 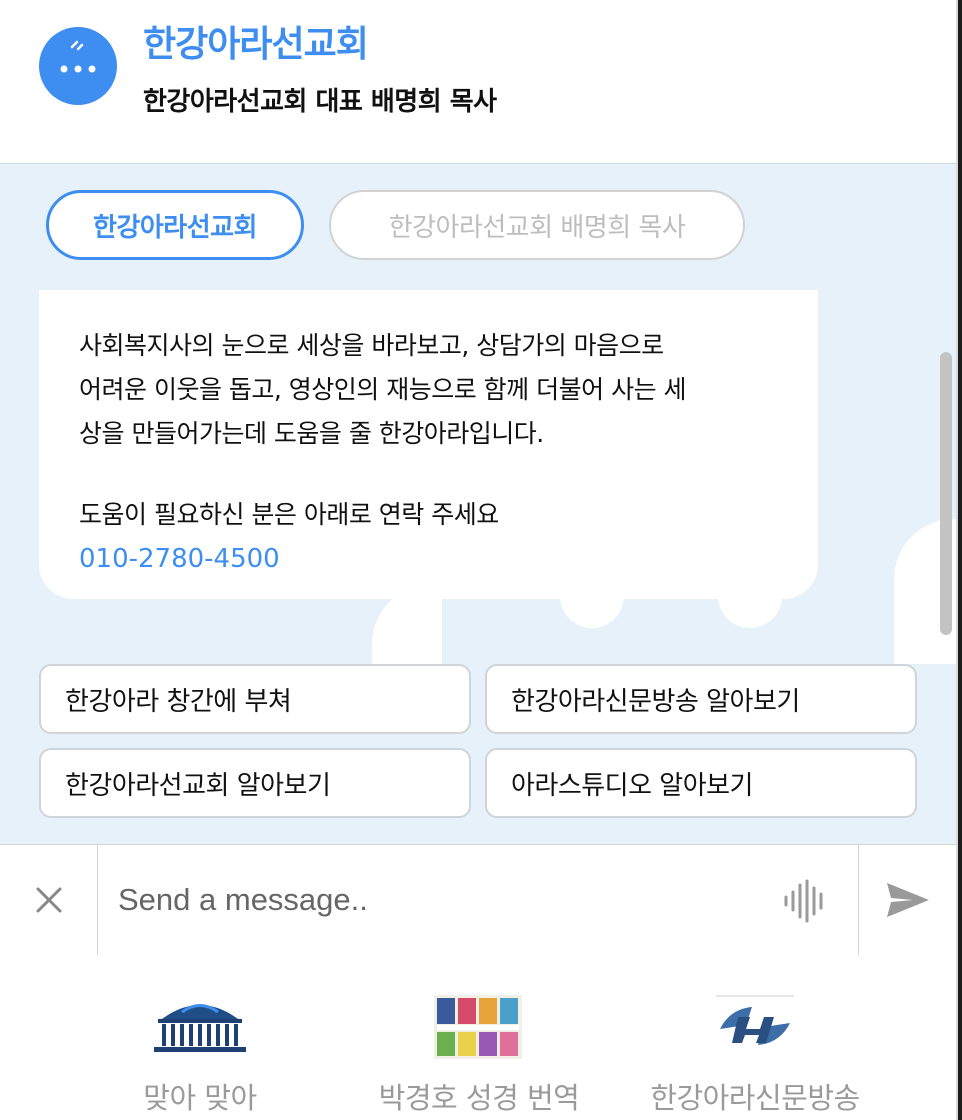 What do you see at coordinates (478, 82) in the screenshot?
I see `chat-header: 한강아라선교회 한강아라선교회 대표 배명희 목사` at bounding box center [478, 82].